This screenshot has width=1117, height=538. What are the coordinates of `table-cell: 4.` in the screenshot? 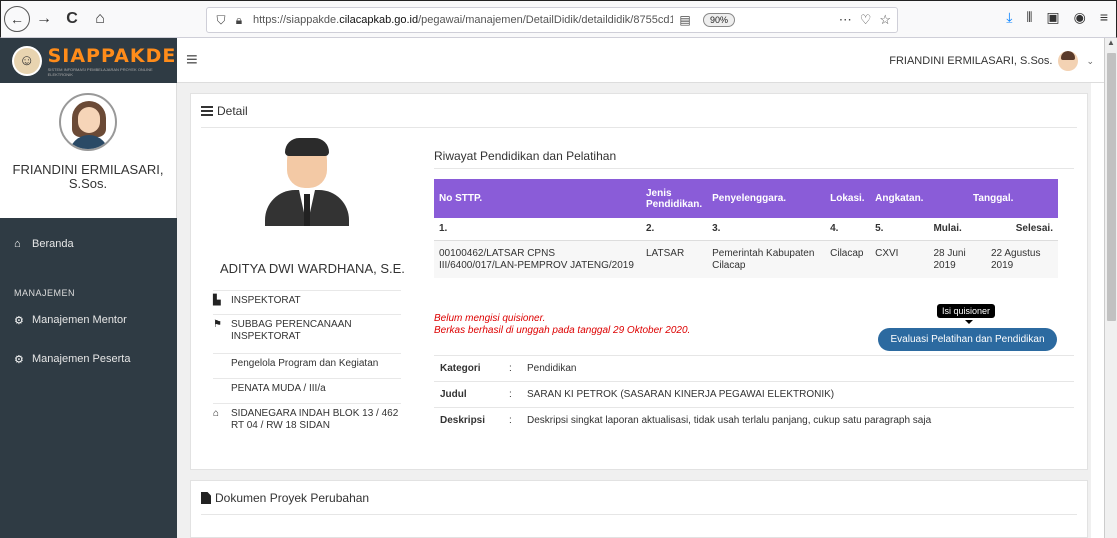 It's located at (834, 228).